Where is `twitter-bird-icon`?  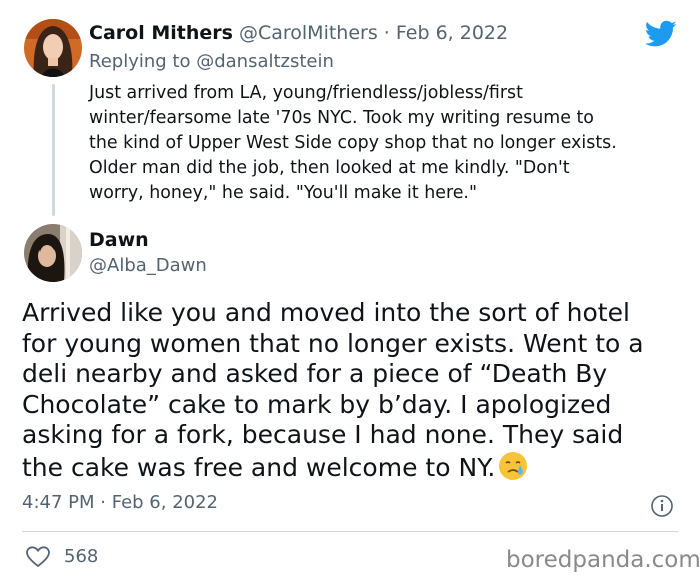 twitter-bird-icon is located at coordinates (660, 36).